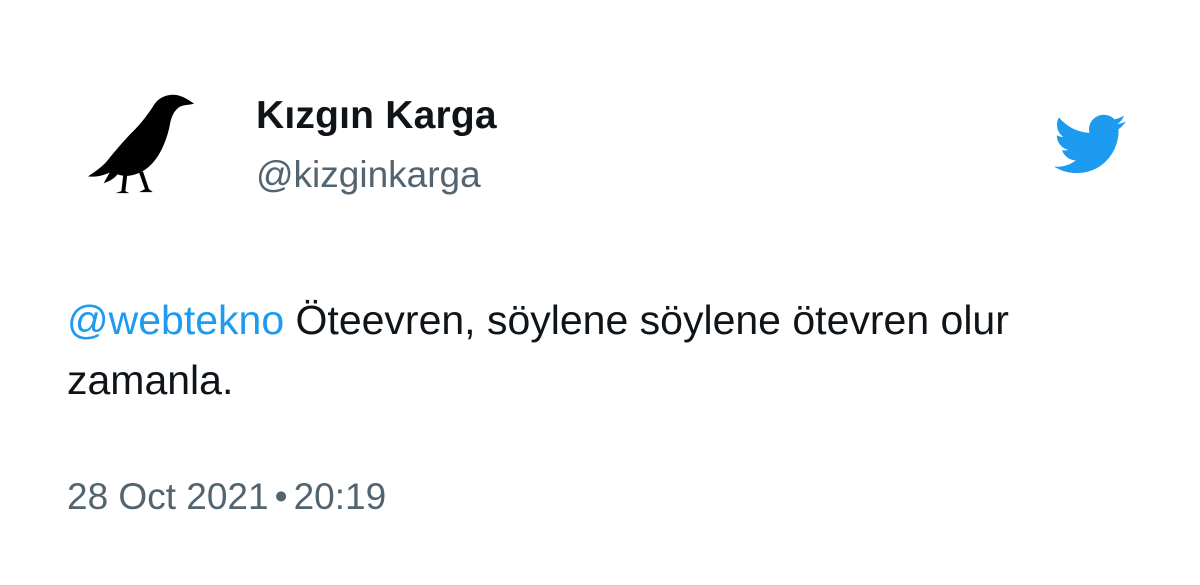  I want to click on avatar, so click(143, 144).